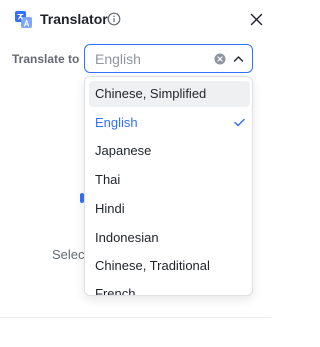  Describe the element at coordinates (135, 317) in the screenshot. I see `divider` at that location.